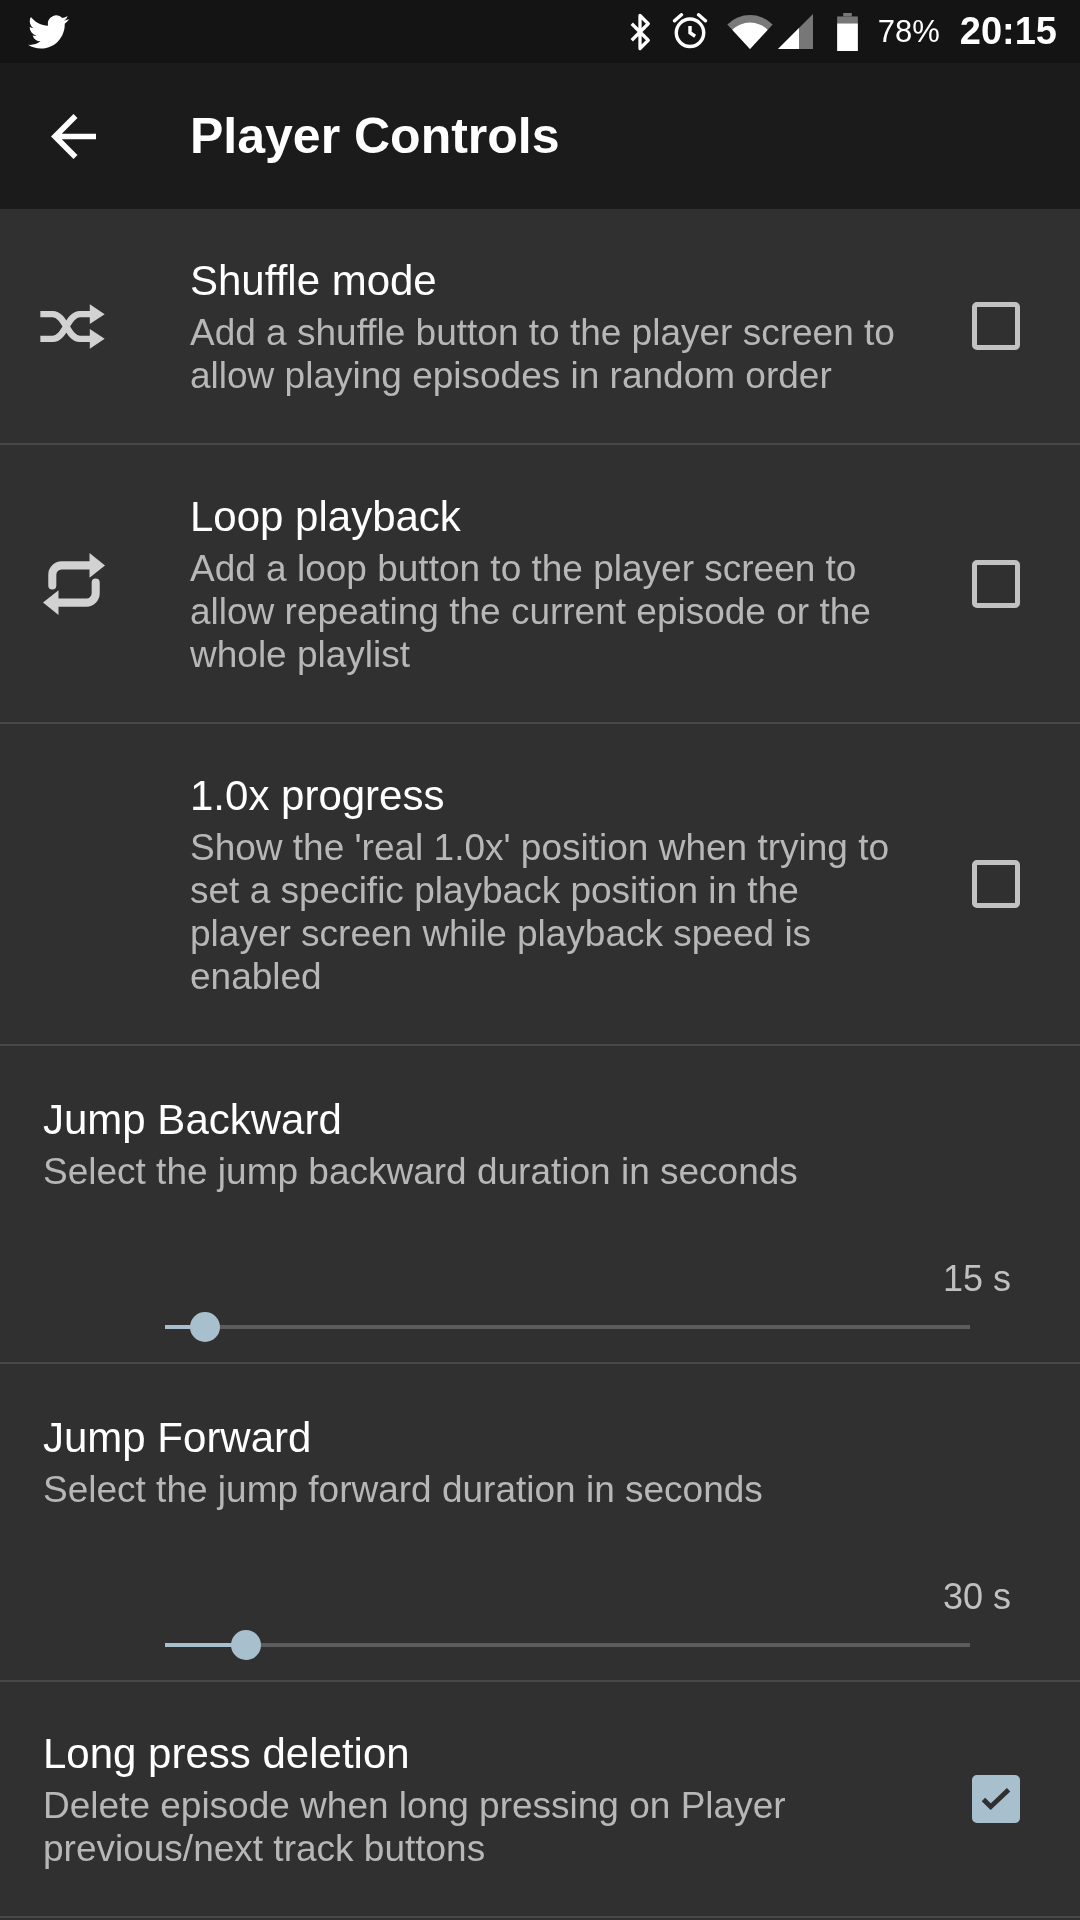 The height and width of the screenshot is (1920, 1080). What do you see at coordinates (540, 912) in the screenshot?
I see `setting-summary: Show the 'real 1.0x' position when trying to set a specific playback position in the player screen while playback speed is enabled` at bounding box center [540, 912].